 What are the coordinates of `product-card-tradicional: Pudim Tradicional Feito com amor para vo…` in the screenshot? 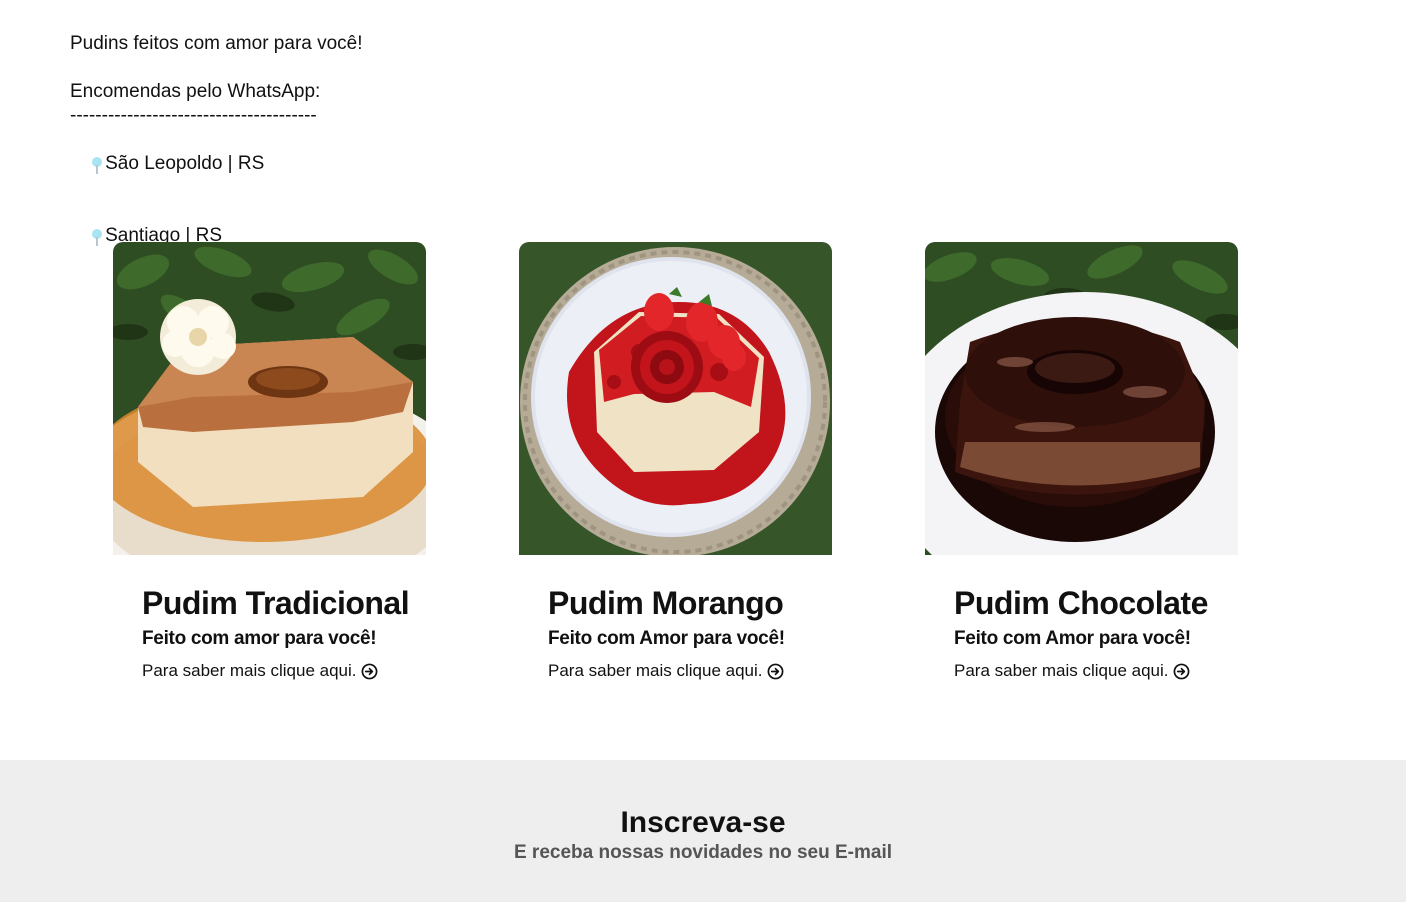 It's located at (269, 462).